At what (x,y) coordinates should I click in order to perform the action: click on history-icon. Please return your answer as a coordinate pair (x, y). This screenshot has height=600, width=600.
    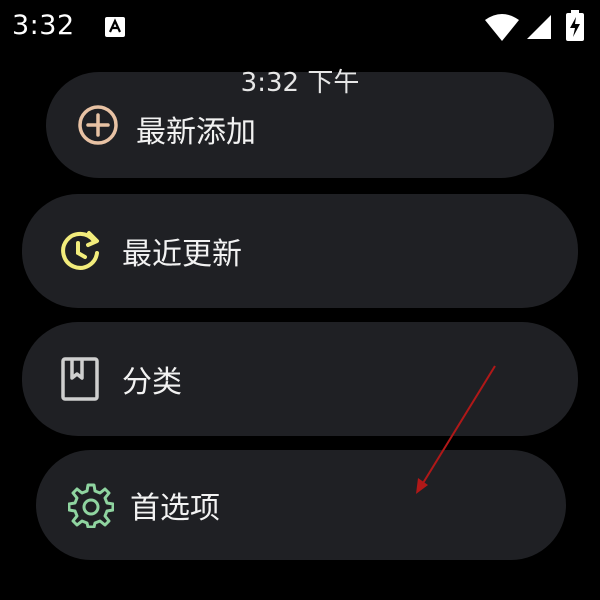
    Looking at the image, I should click on (80, 251).